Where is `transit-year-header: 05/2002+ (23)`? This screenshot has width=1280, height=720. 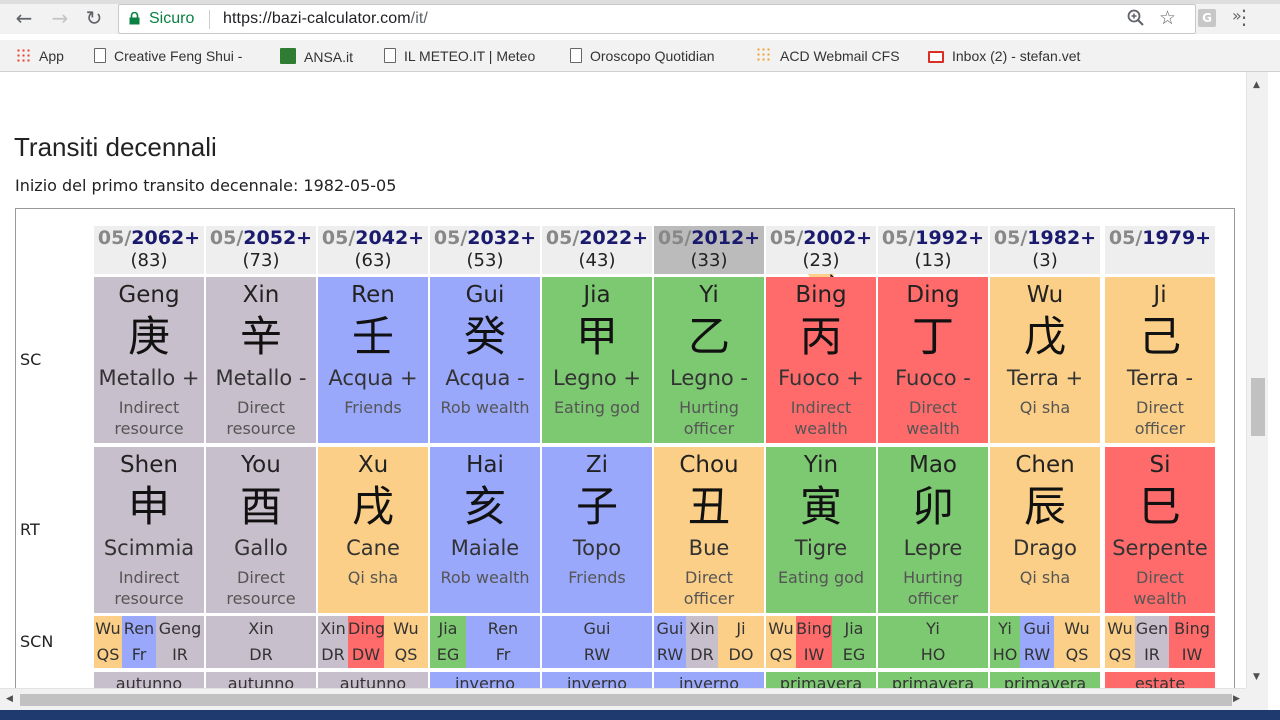 transit-year-header: 05/2002+ (23) is located at coordinates (821, 250).